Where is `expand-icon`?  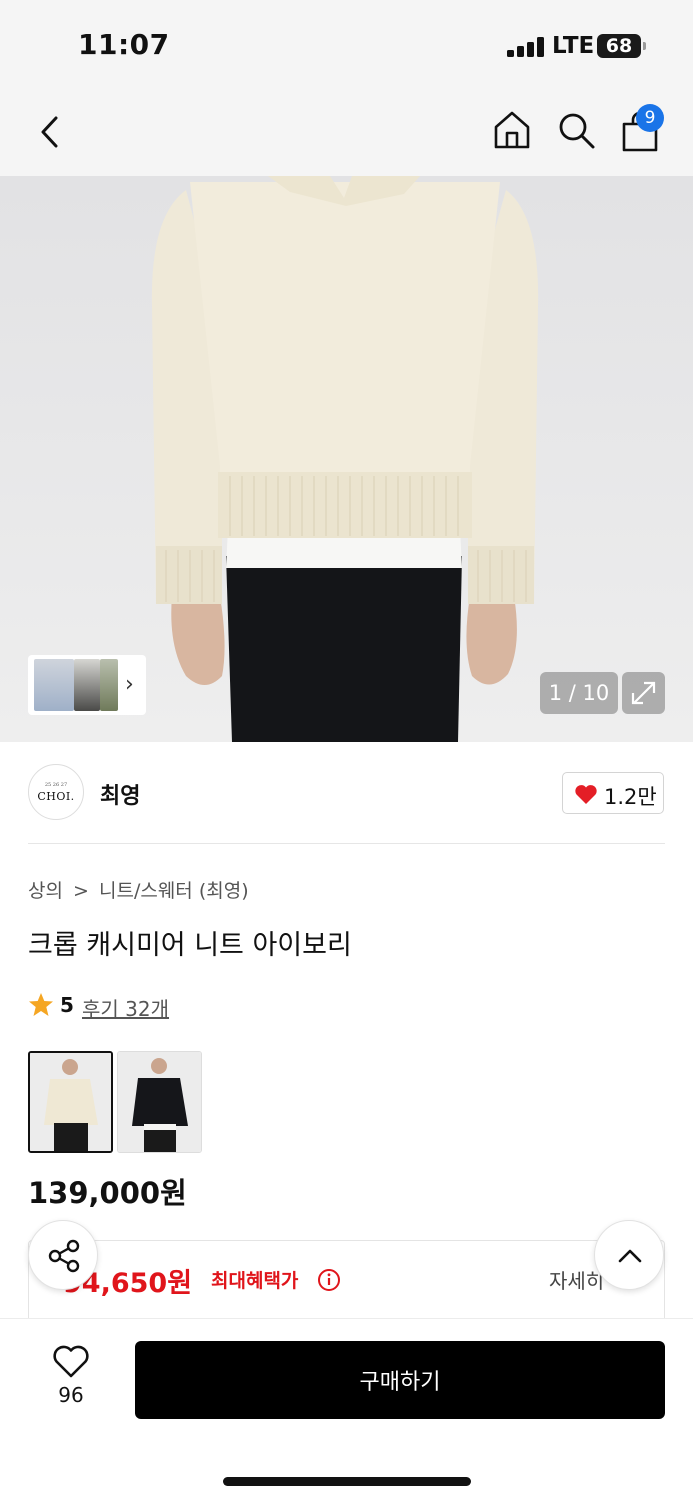
expand-icon is located at coordinates (643, 693).